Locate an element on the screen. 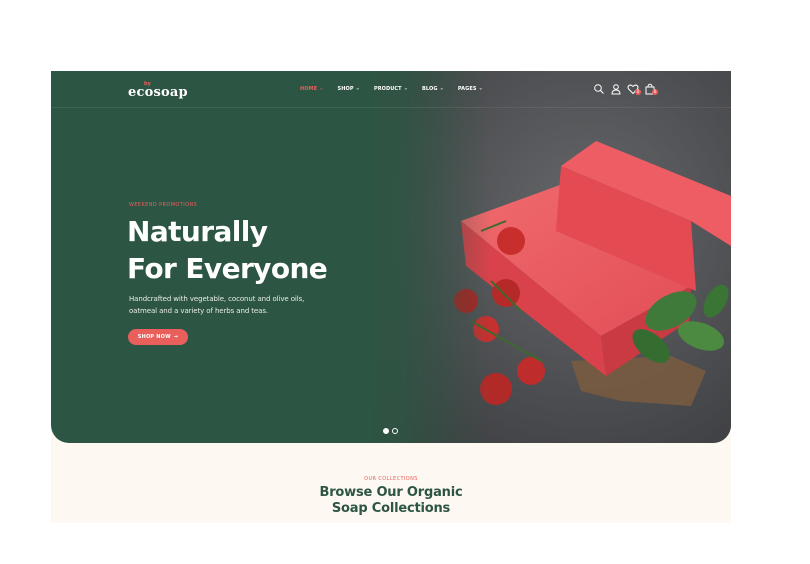  arrow-right-icon: → is located at coordinates (176, 337).